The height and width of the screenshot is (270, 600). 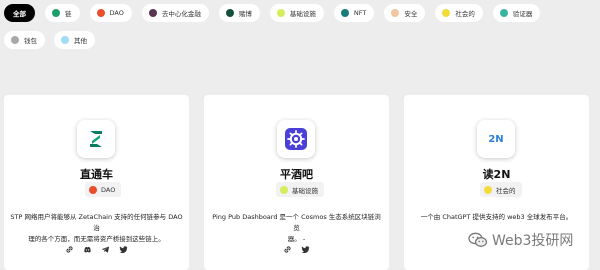 I want to click on watermark: Web3投研网, so click(x=520, y=240).